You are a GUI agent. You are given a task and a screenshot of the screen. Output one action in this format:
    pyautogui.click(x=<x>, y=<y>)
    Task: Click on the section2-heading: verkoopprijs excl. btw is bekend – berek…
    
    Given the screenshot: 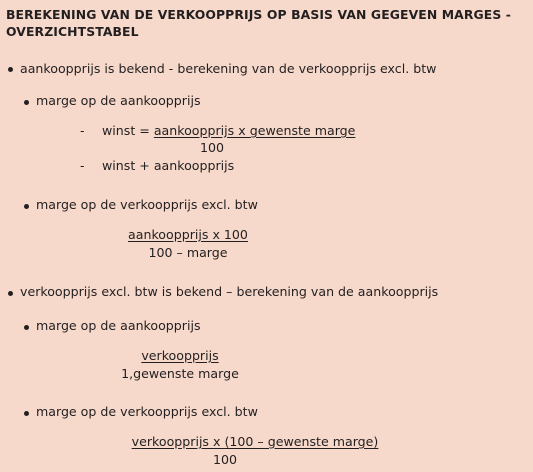 What is the action you would take?
    pyautogui.click(x=229, y=291)
    